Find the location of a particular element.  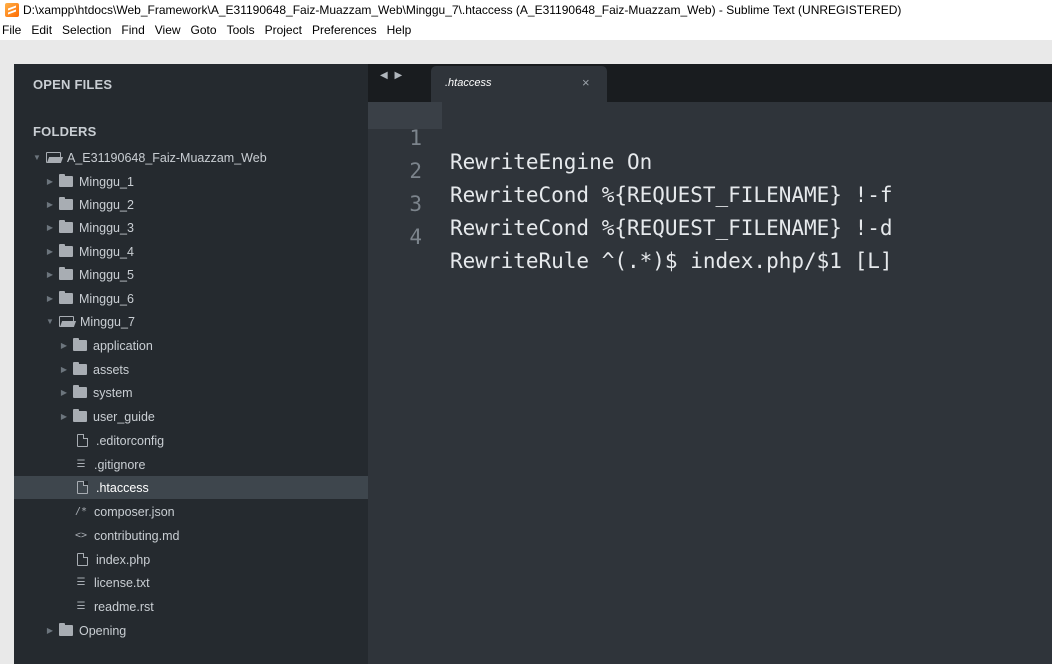

tree-item-label: .htaccess is located at coordinates (122, 487).